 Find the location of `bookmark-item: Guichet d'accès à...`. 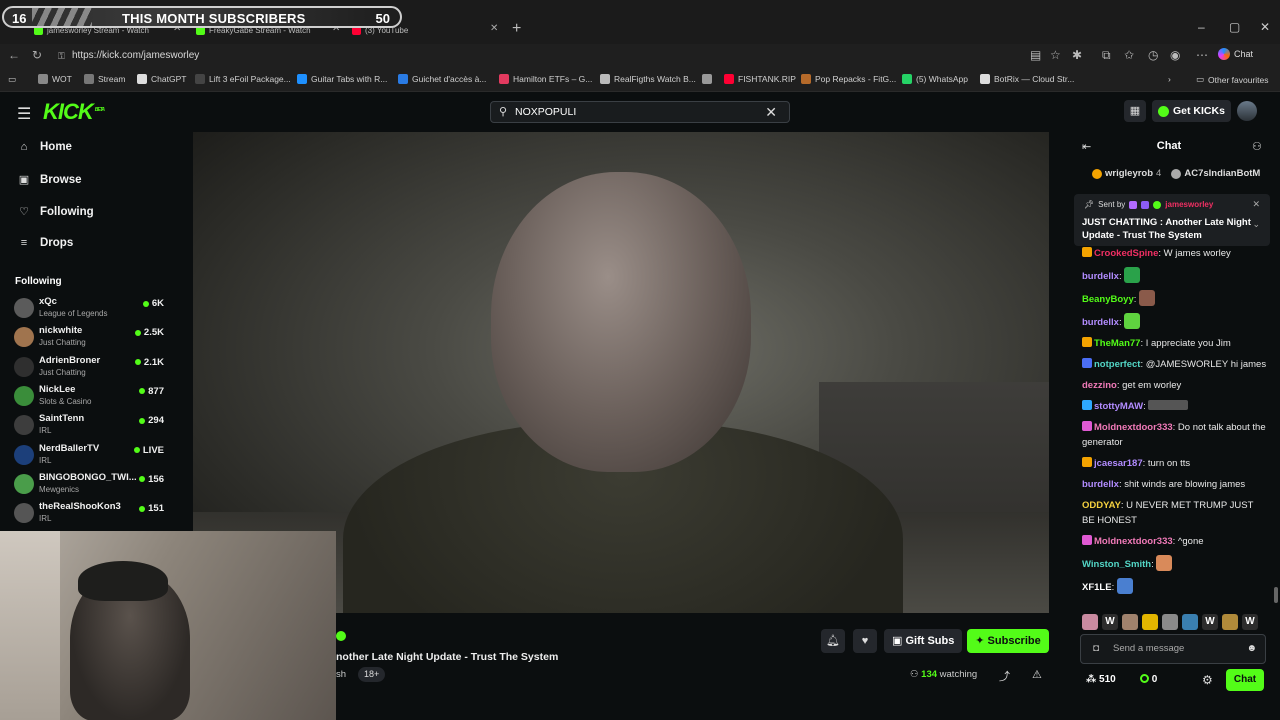

bookmark-item: Guichet d'accès à... is located at coordinates (442, 79).